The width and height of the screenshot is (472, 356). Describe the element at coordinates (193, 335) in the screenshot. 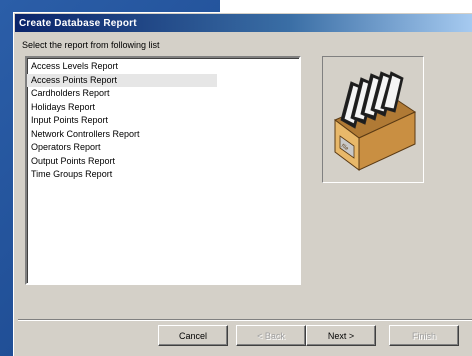

I see `cancel-button: Cancel` at that location.